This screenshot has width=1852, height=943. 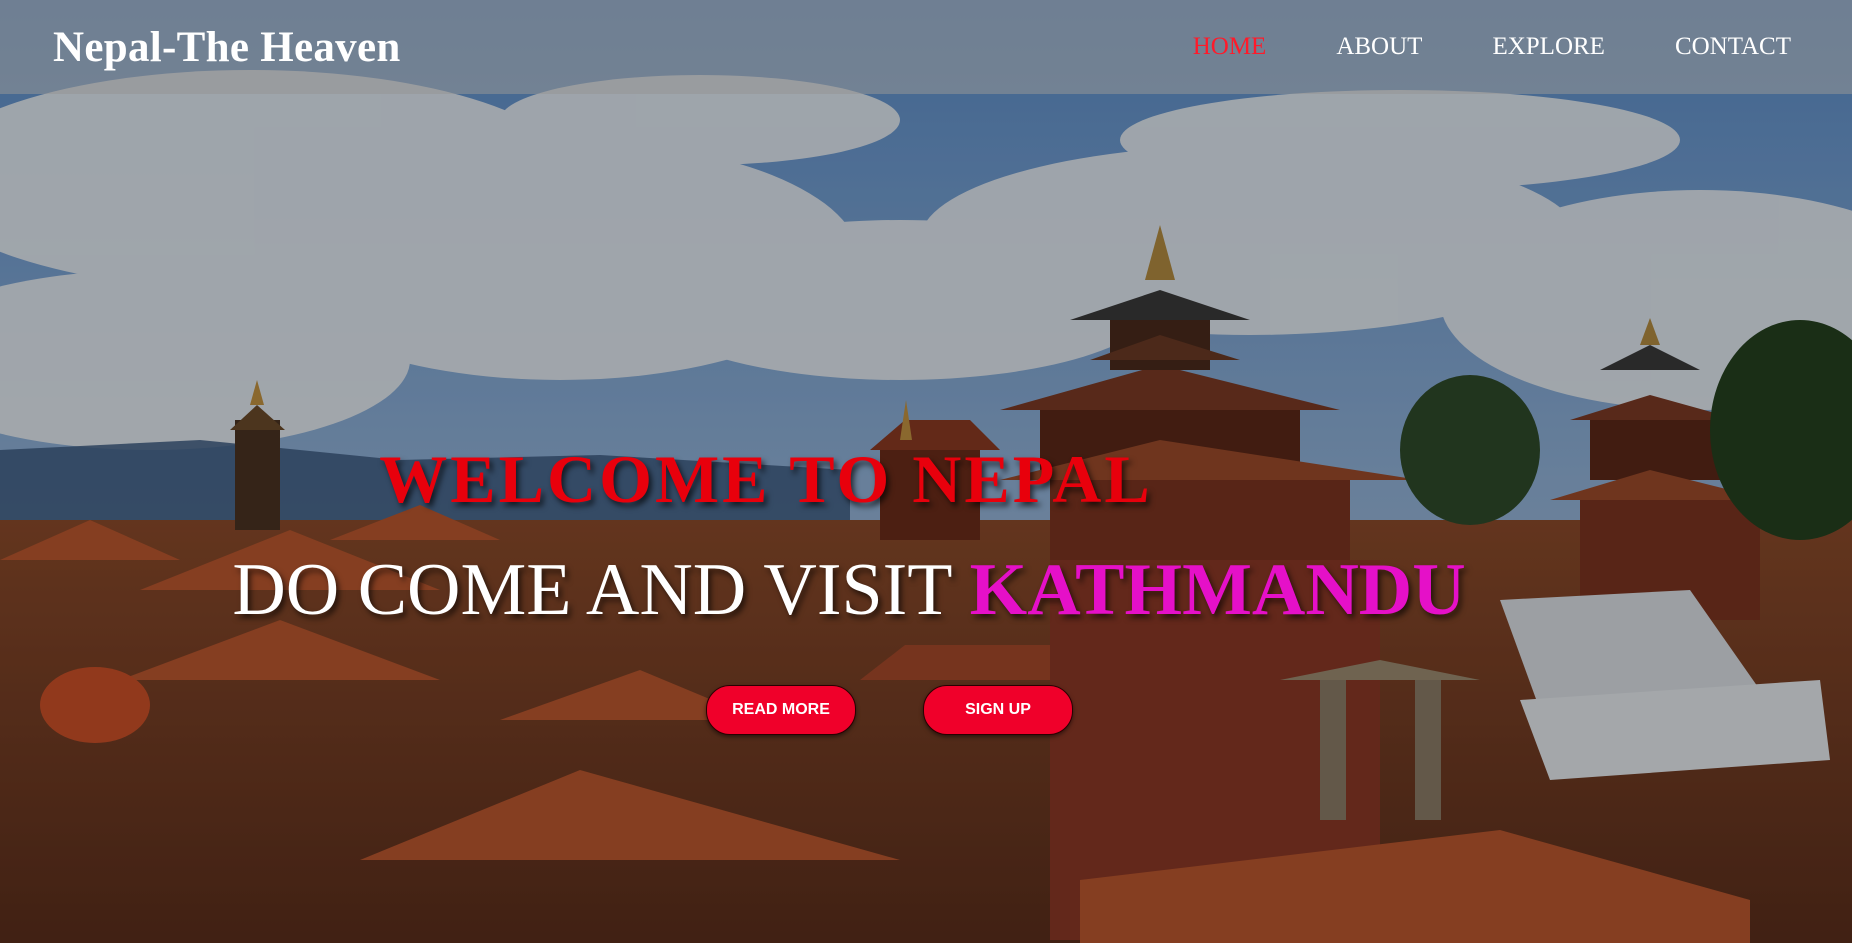 I want to click on hero-subheadline: DO COME AND VISIT KATHMANDU, so click(x=887, y=590).